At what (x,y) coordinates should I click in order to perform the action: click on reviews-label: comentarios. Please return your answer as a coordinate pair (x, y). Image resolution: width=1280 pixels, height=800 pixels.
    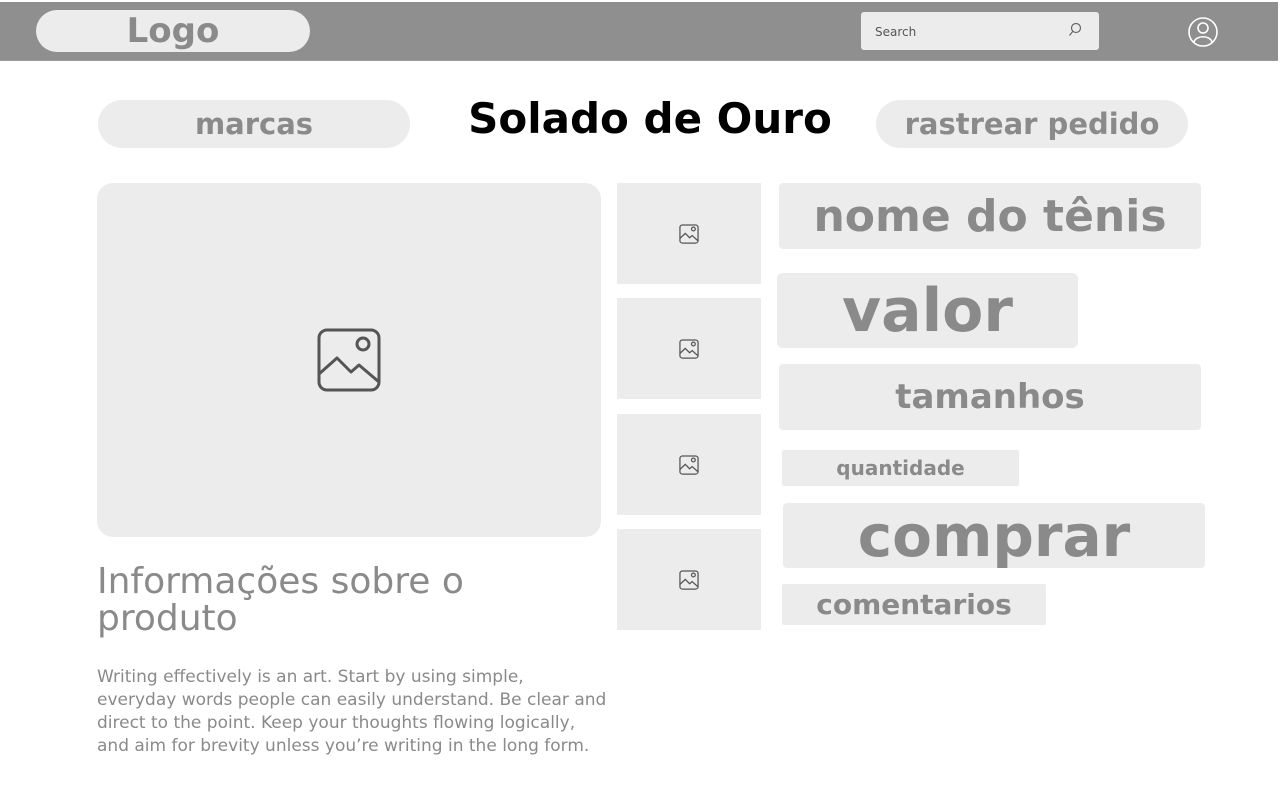
    Looking at the image, I should click on (914, 604).